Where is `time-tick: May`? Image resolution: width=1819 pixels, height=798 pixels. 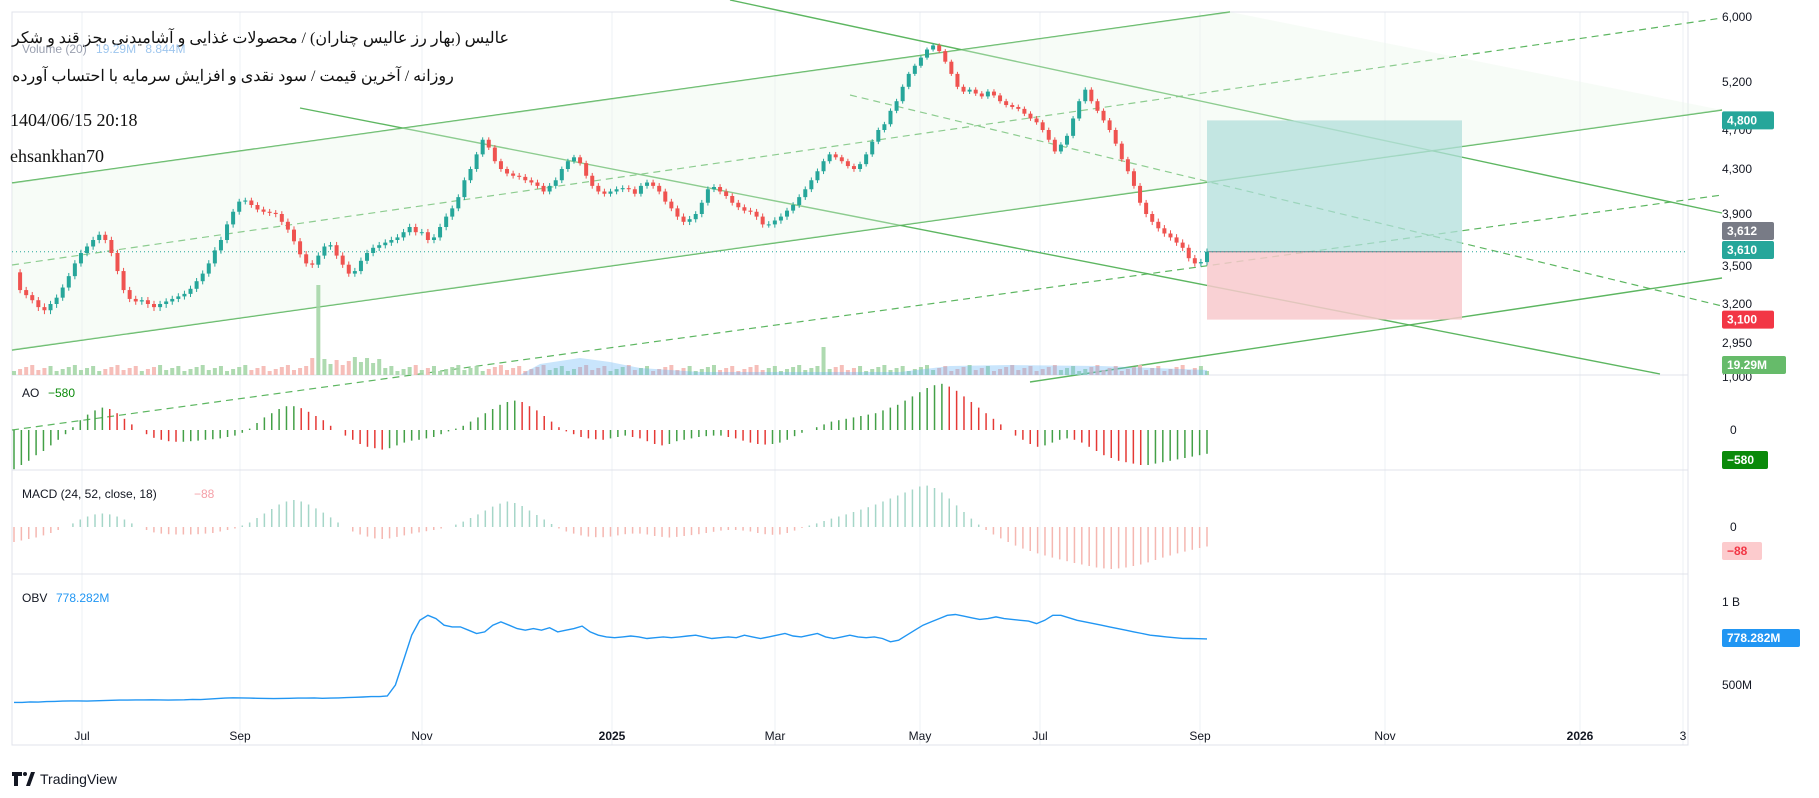
time-tick: May is located at coordinates (920, 736).